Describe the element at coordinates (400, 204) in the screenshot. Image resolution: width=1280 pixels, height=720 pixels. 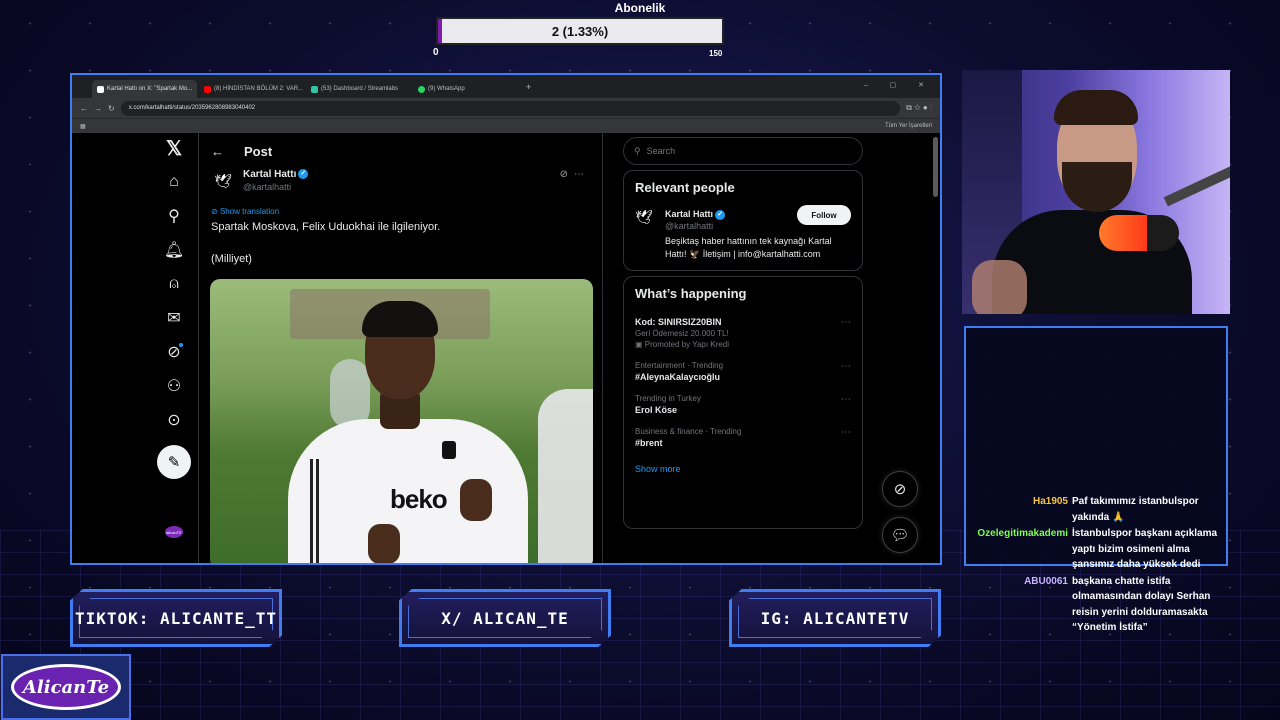
I see `show-translation-link: ⊘ Show translation` at that location.